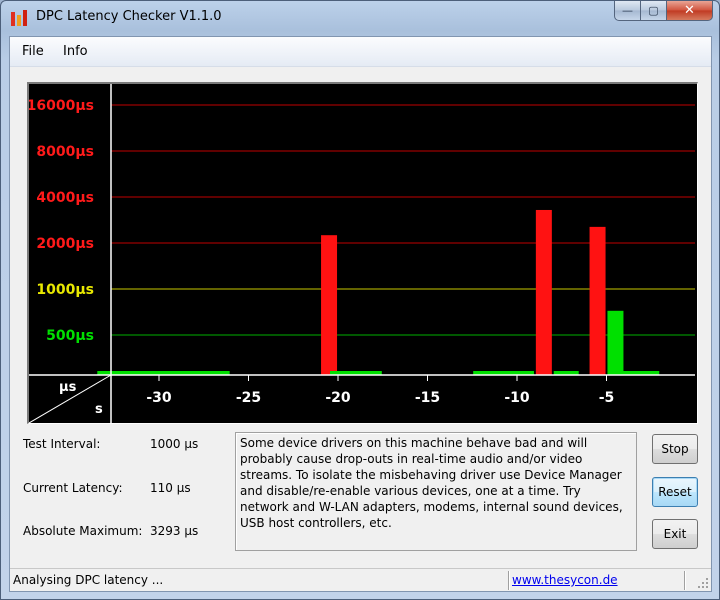  I want to click on minimize-button: —, so click(627, 11).